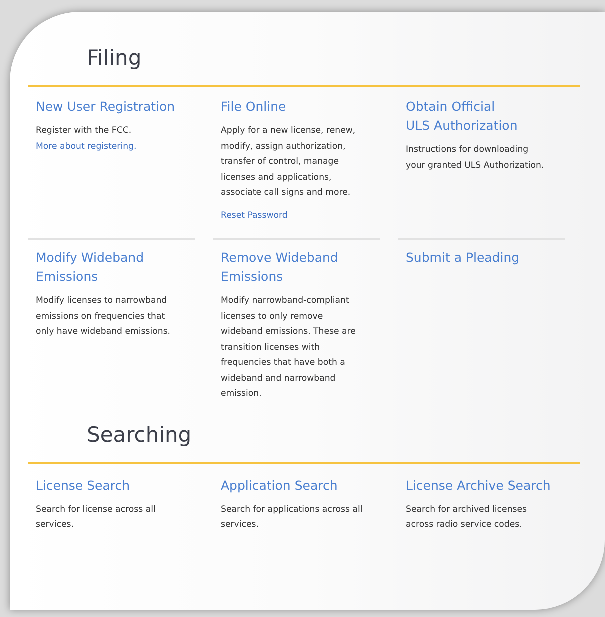  What do you see at coordinates (288, 162) in the screenshot?
I see `description: Apply for a new license, renew, modify, assign authorization, transfer of control, manage licenses and applications, associate call signs and more.` at bounding box center [288, 162].